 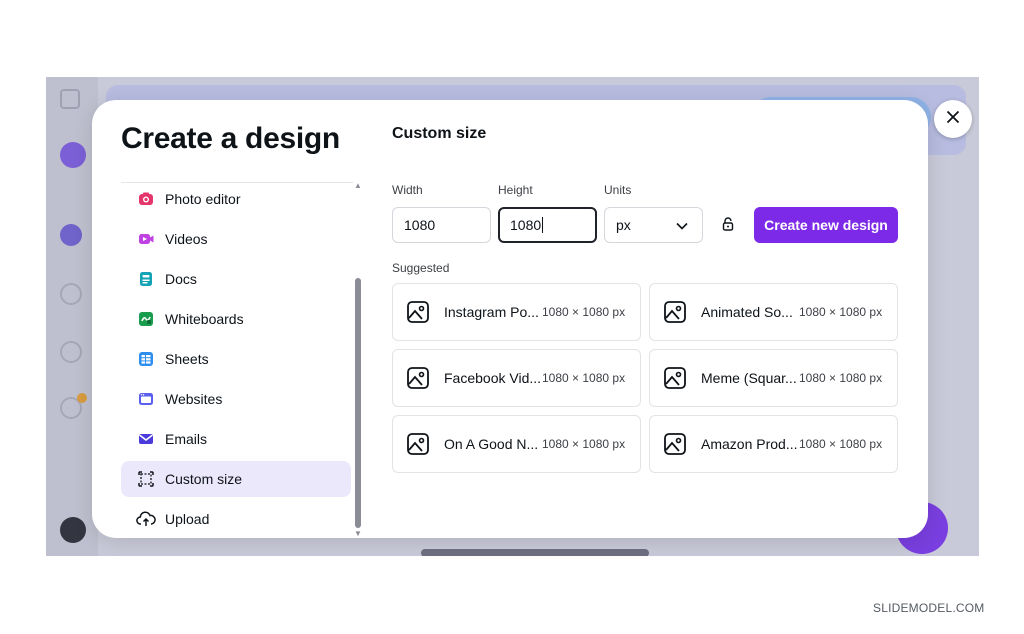 I want to click on close-button, so click(x=953, y=119).